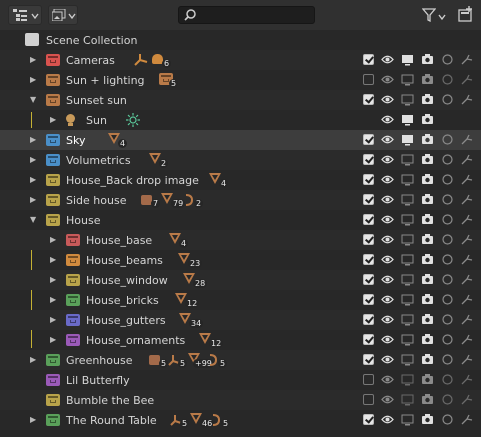 This screenshot has width=481, height=437. Describe the element at coordinates (240, 60) in the screenshot. I see `collection-row: ▶ Cameras 6` at that location.